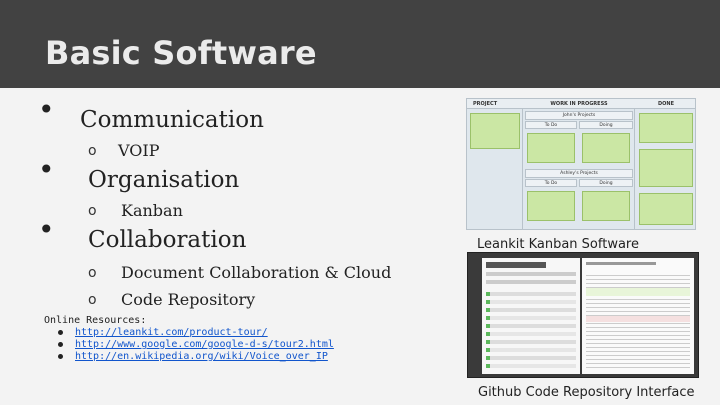  Describe the element at coordinates (495, 104) in the screenshot. I see `kanban-column-project: PROJECT` at that location.